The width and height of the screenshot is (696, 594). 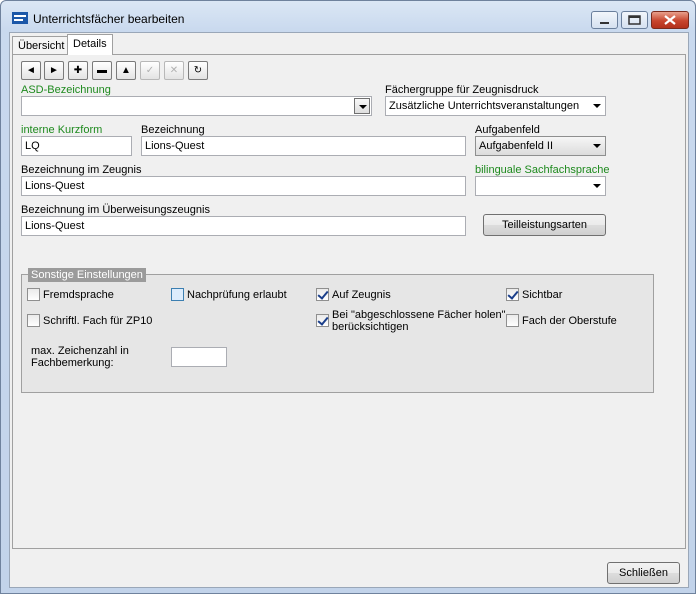 What do you see at coordinates (81, 170) in the screenshot?
I see `zeugnis-label: Bezeichnung im Zeugnis` at bounding box center [81, 170].